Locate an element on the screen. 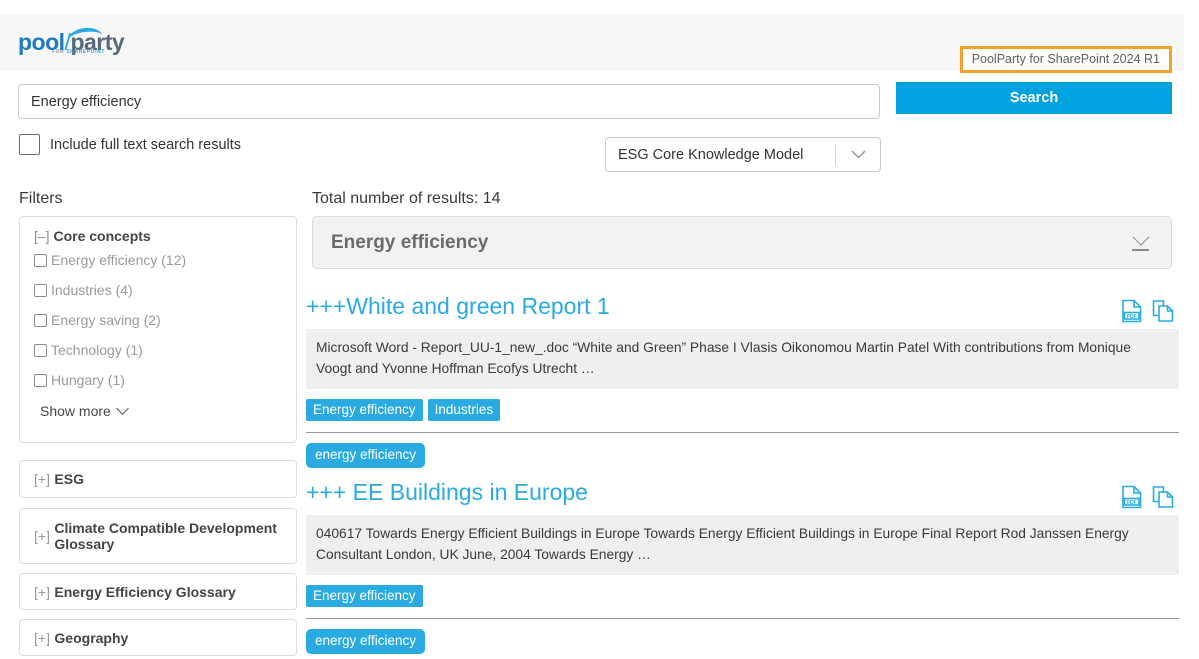 The image size is (1199, 659). filter-group-geography-label: Geography is located at coordinates (91, 637).